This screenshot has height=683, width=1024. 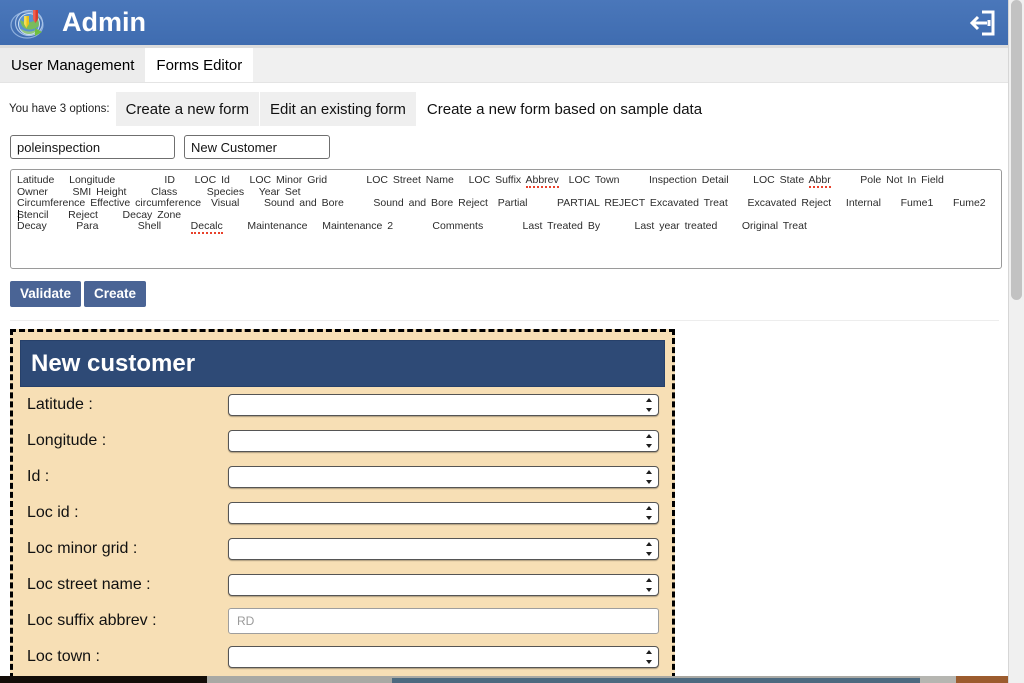 I want to click on sample-line3-misspelled-decalc: Decalc, so click(x=206, y=227).